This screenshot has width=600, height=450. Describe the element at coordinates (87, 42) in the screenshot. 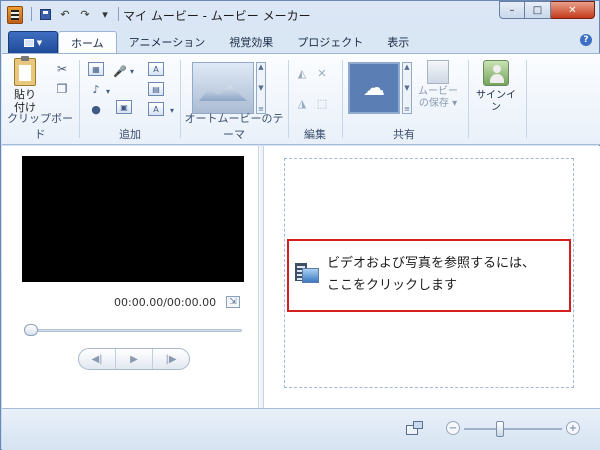

I see `tab-home: ホーム` at that location.